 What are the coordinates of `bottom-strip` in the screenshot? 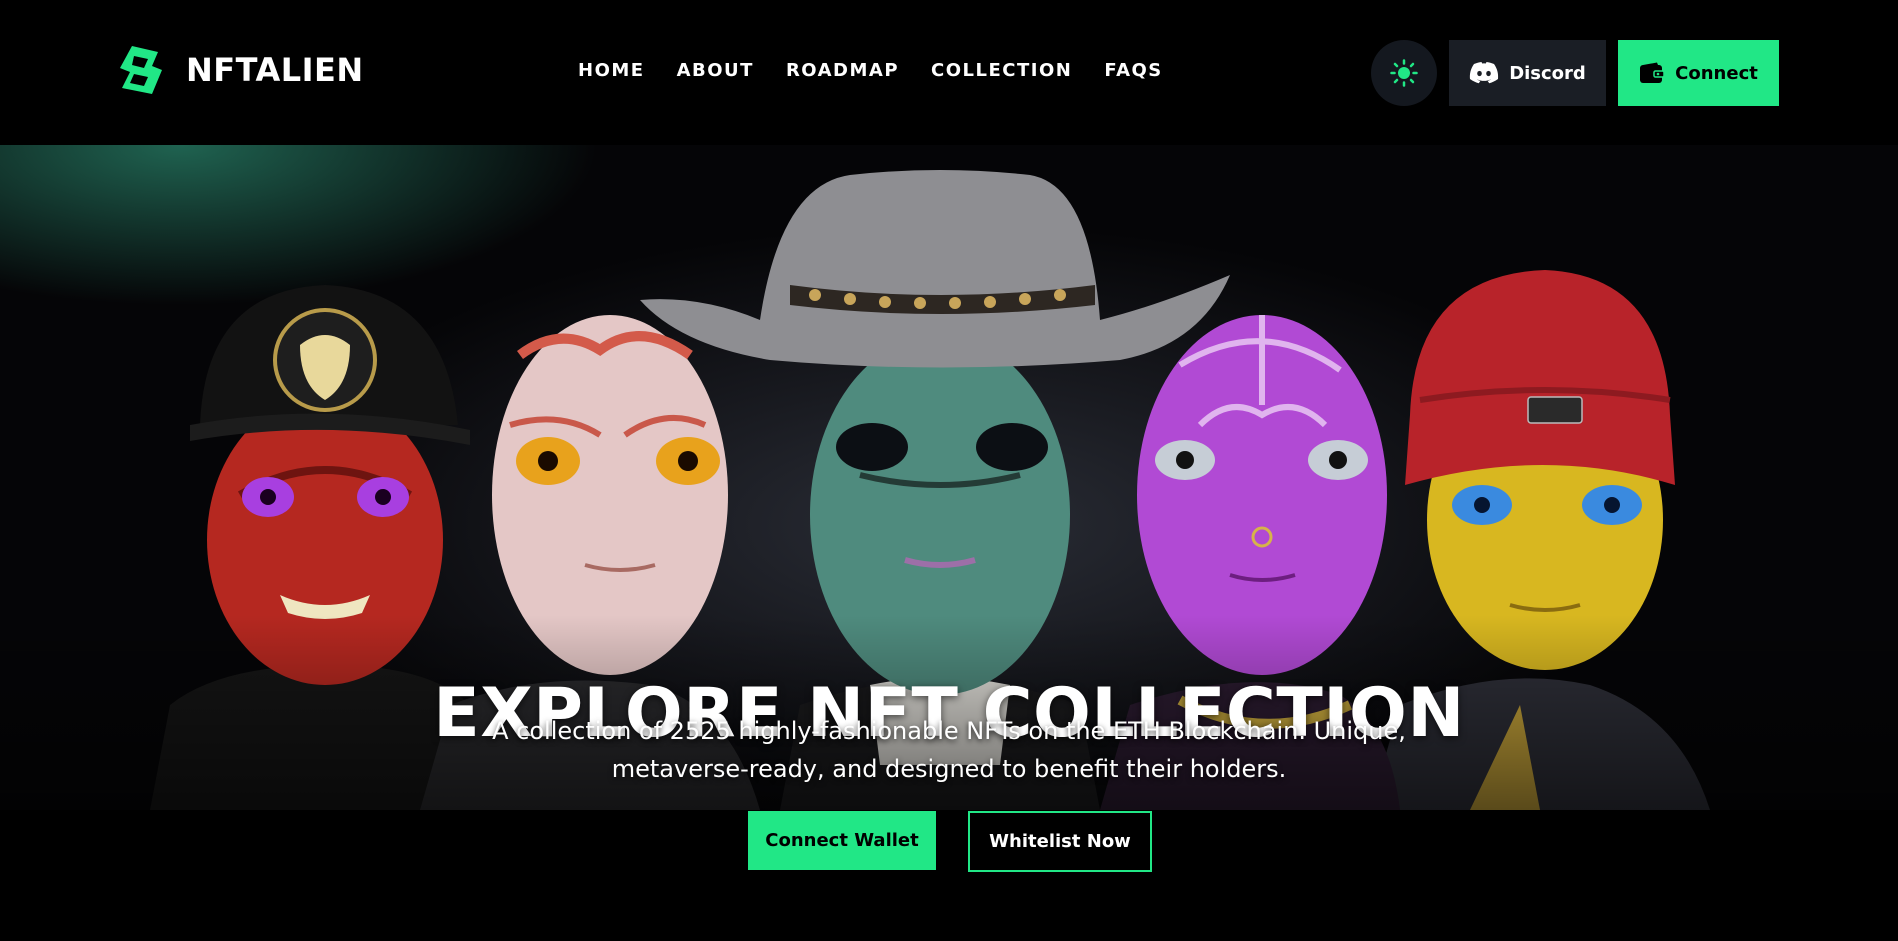 It's located at (949, 905).